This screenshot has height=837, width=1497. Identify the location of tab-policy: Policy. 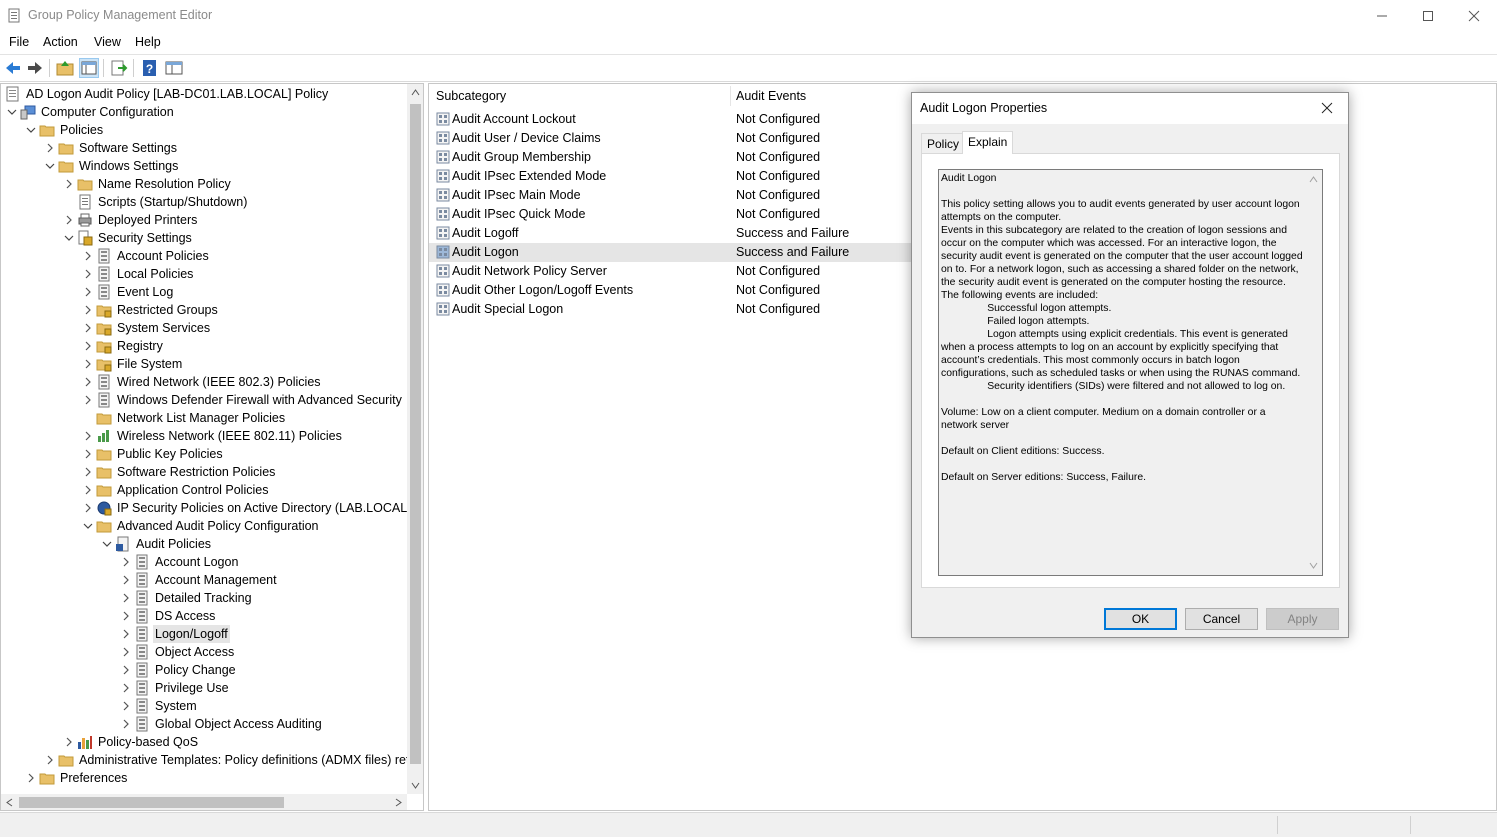
(943, 143).